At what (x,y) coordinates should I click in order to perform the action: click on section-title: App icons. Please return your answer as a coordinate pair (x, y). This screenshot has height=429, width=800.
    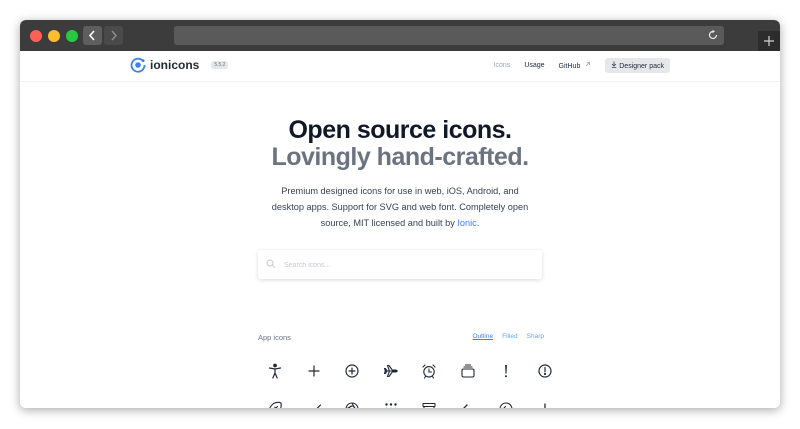
    Looking at the image, I should click on (274, 337).